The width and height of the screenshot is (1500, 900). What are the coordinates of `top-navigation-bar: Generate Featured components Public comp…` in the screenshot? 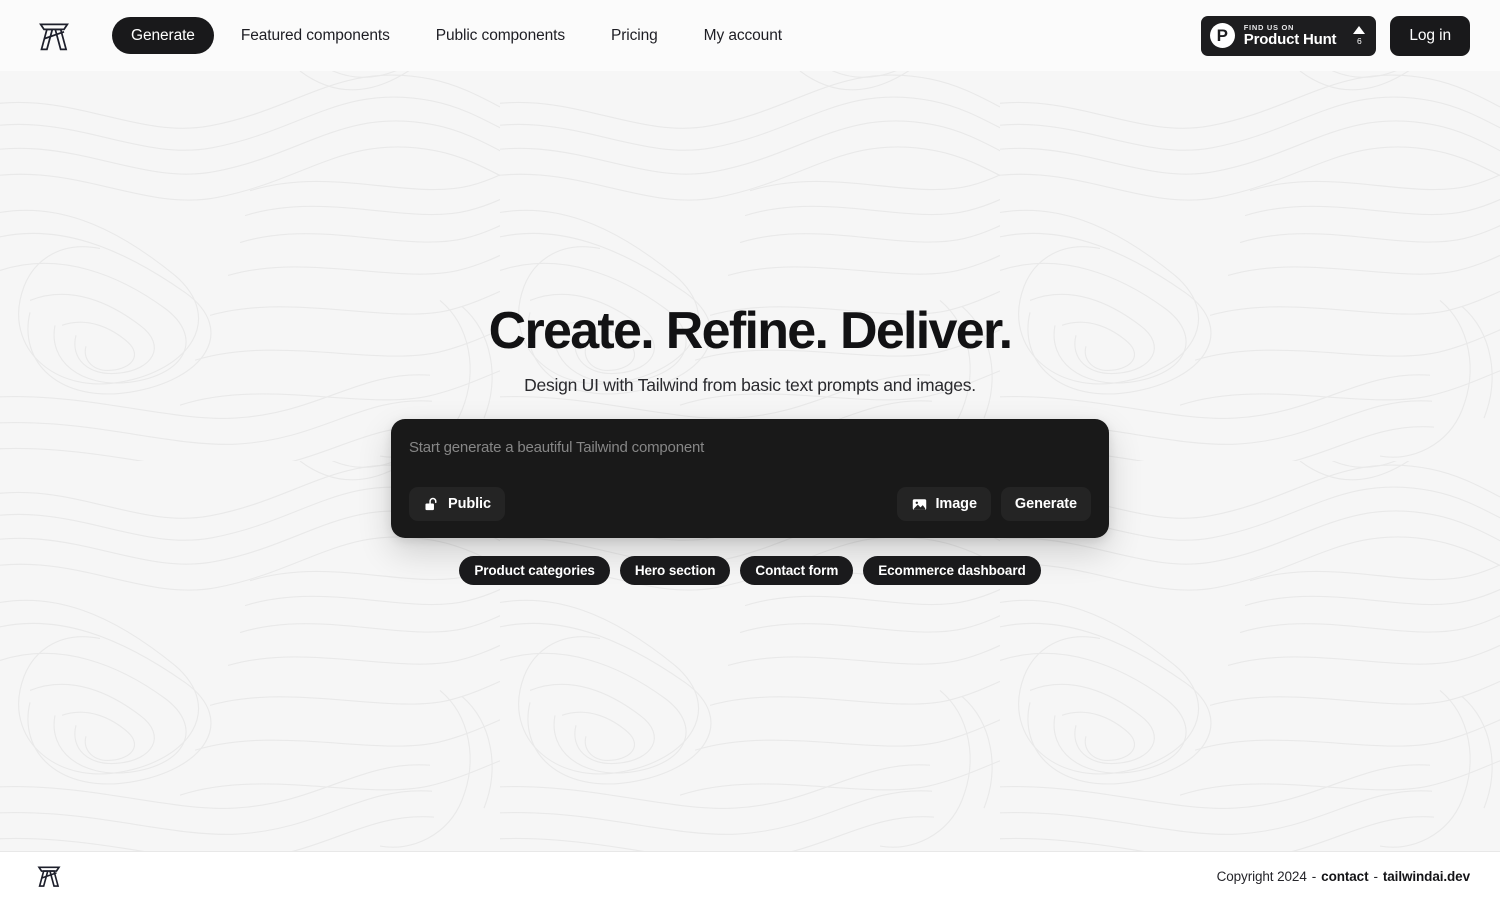 It's located at (750, 35).